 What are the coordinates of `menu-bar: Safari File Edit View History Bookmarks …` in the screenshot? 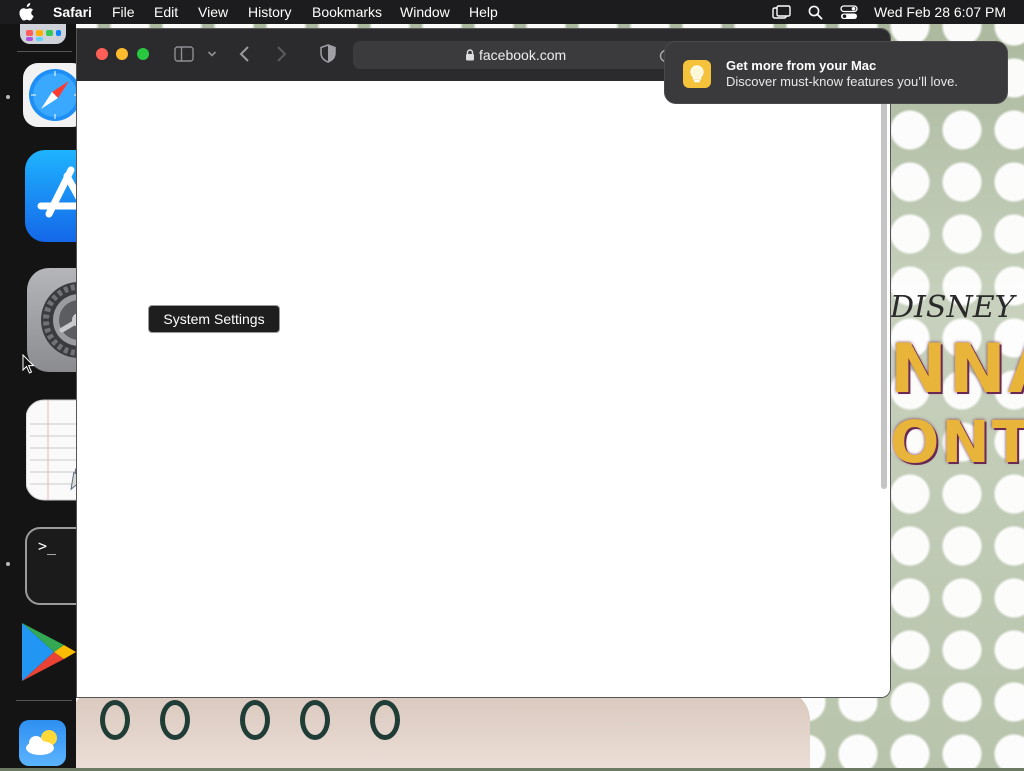 It's located at (512, 12).